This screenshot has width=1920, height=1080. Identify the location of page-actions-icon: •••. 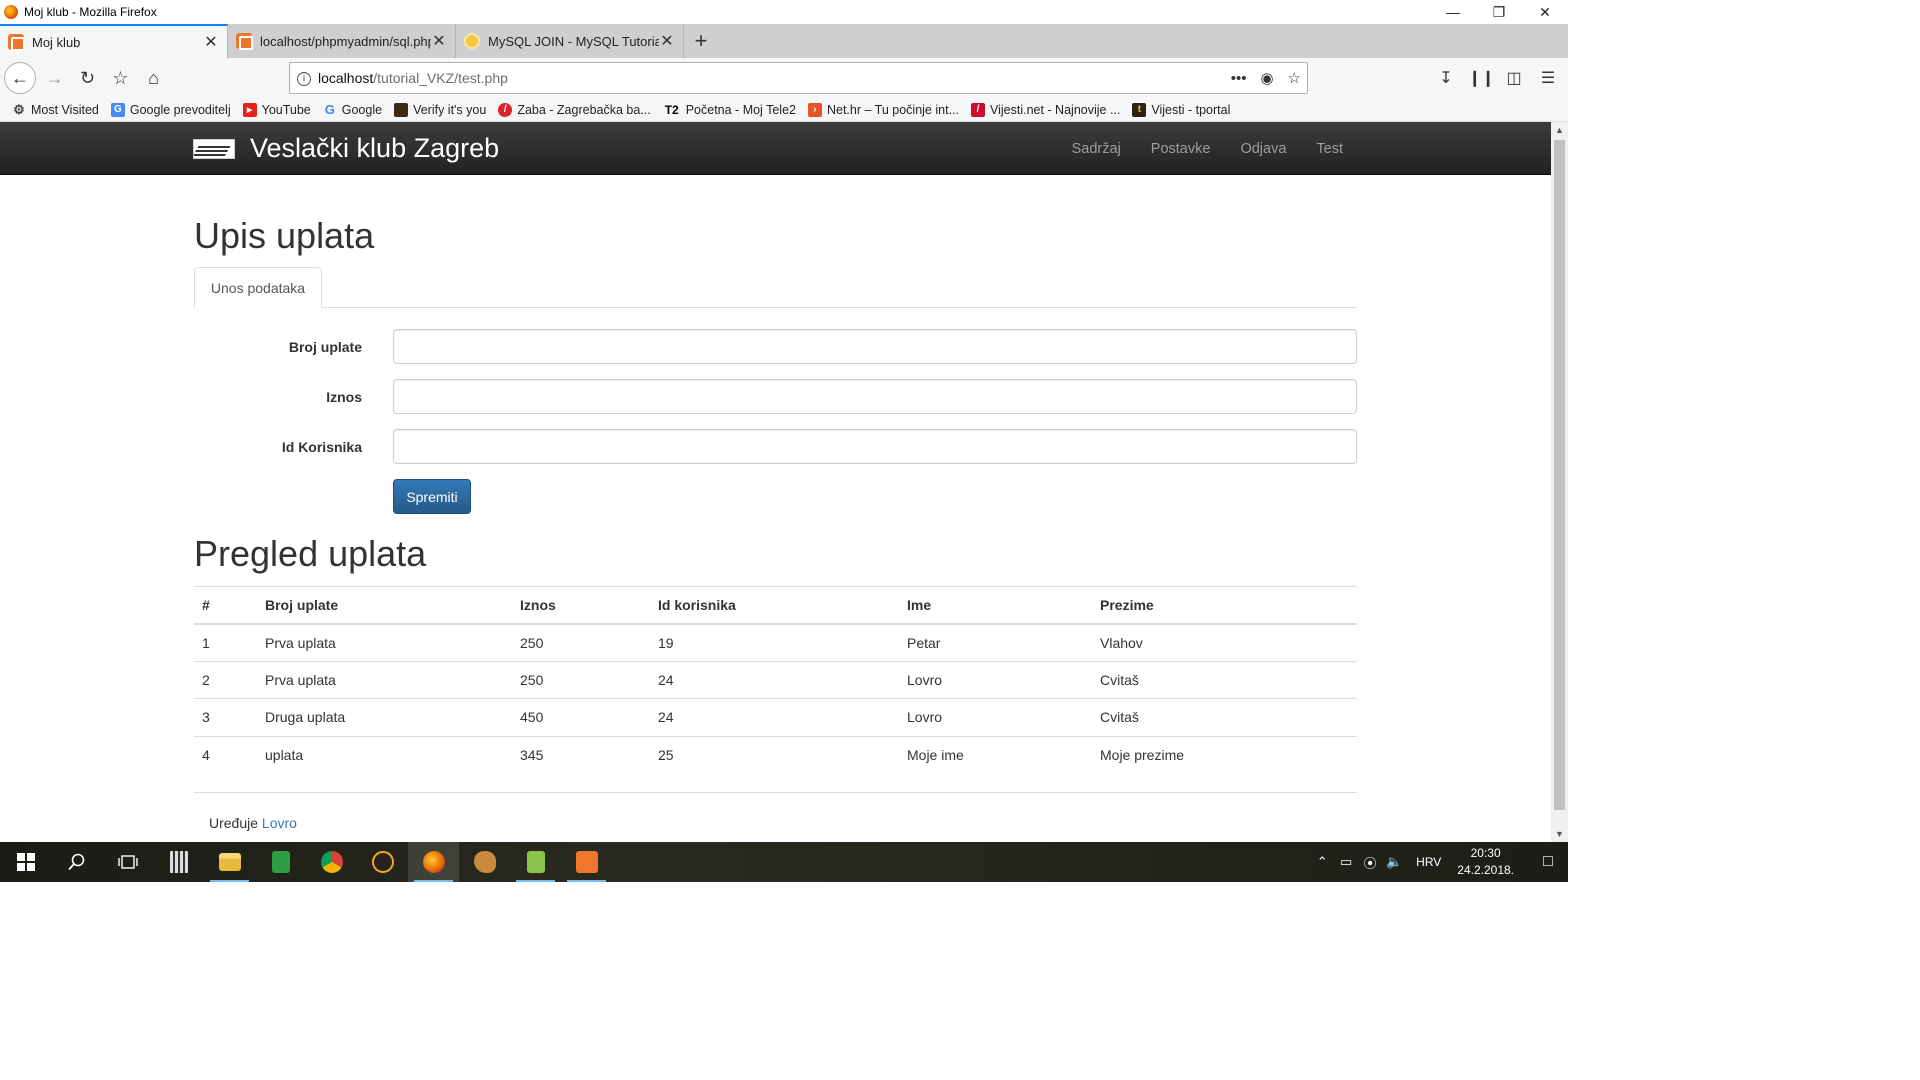
(1239, 78).